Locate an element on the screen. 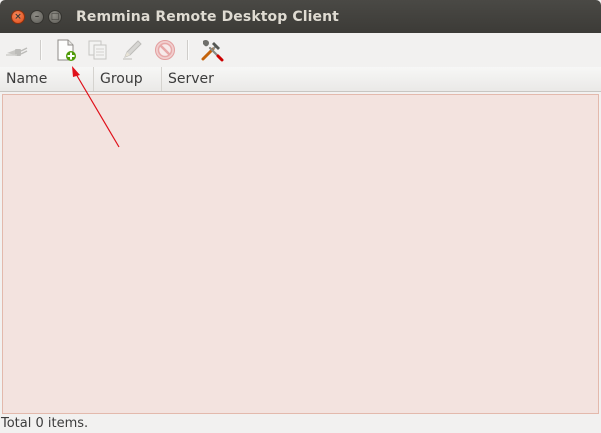  plug-connect-icon is located at coordinates (17, 51).